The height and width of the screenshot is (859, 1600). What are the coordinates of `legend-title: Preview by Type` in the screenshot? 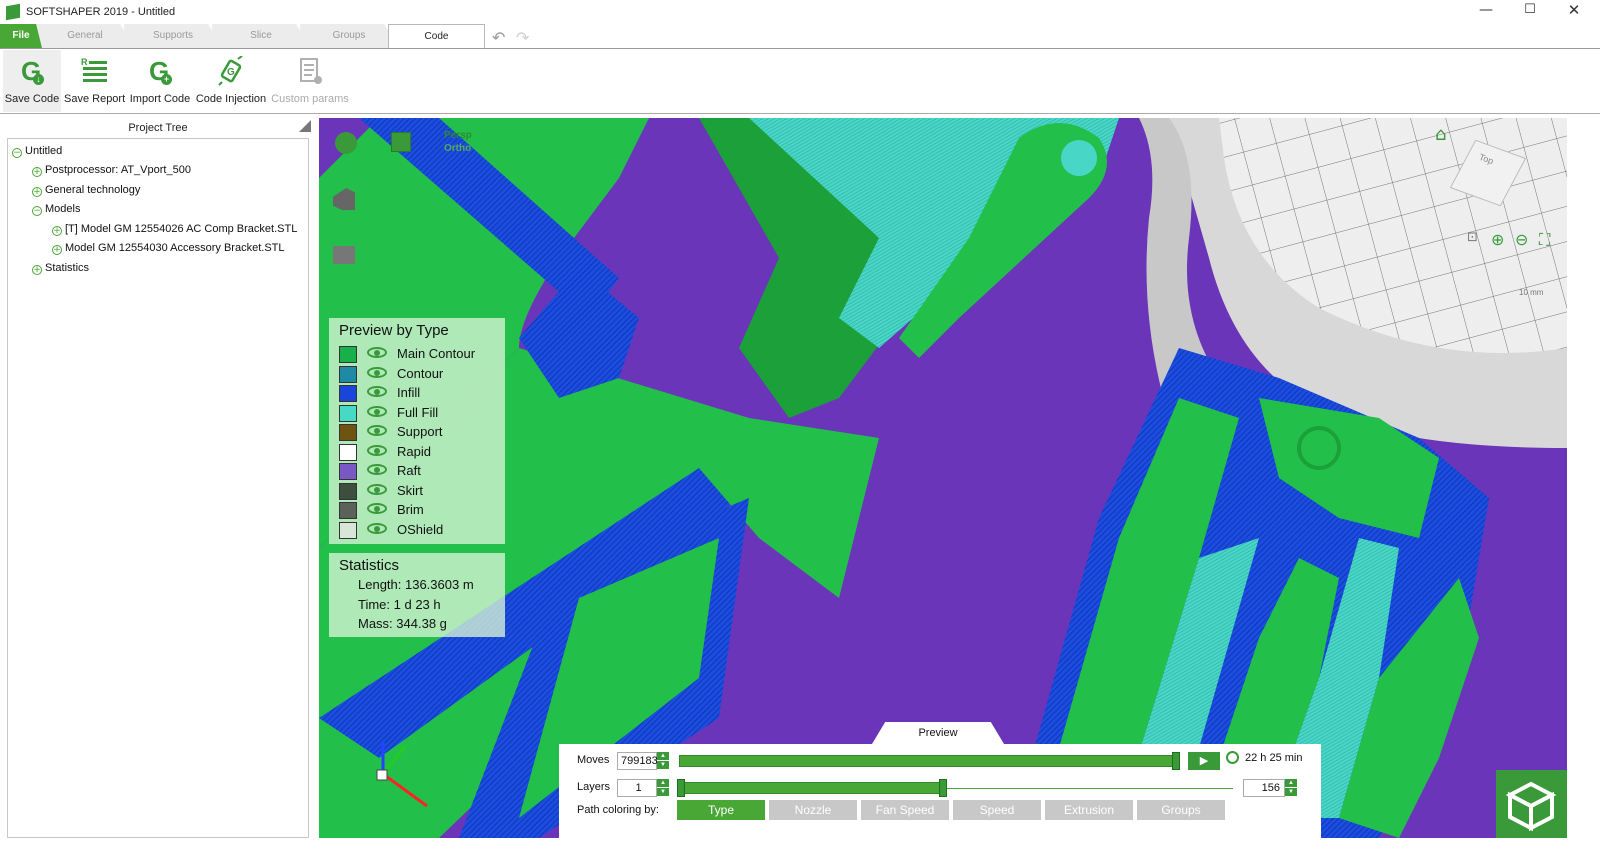 It's located at (394, 330).